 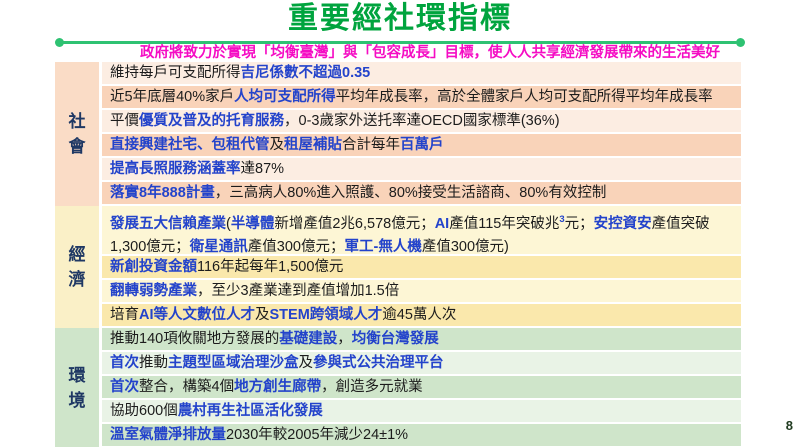 I want to click on indicator-text-segment: 軍工-無人機, so click(x=383, y=246).